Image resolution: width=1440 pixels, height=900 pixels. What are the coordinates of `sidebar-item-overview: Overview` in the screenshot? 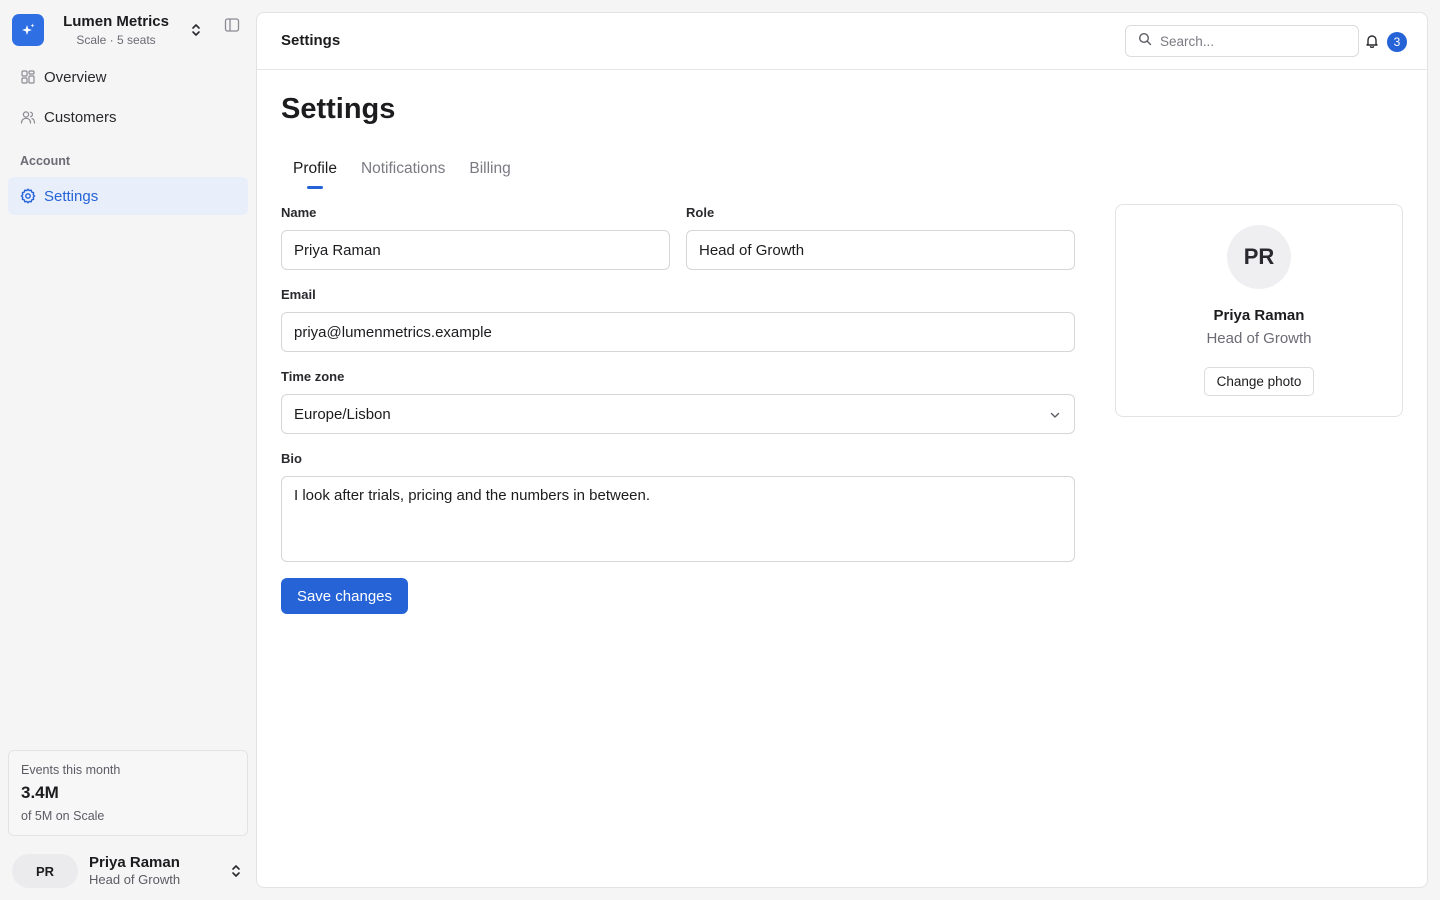 It's located at (128, 77).